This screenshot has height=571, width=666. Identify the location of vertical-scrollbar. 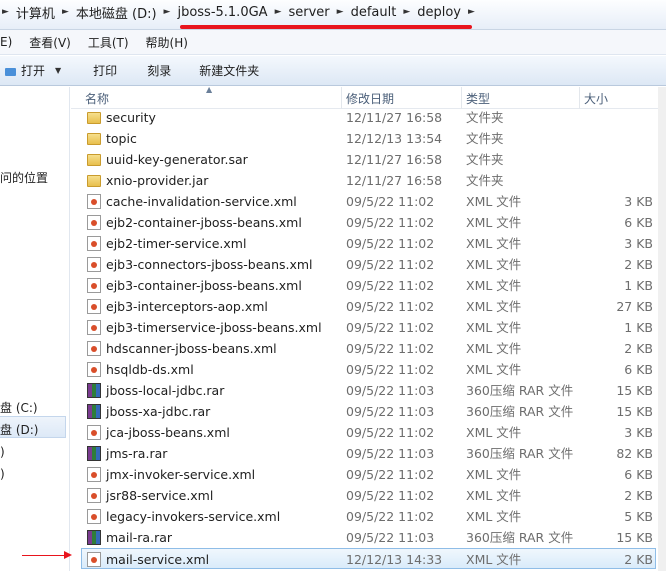
(662, 329).